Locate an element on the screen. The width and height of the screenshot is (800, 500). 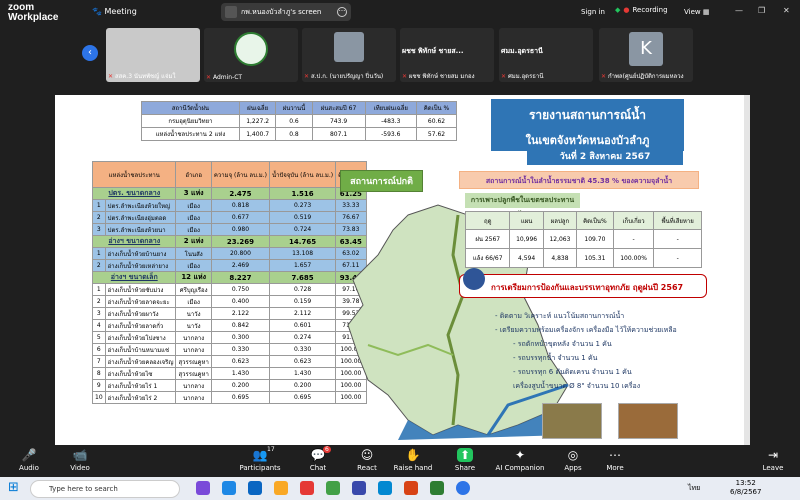
participant-label: ✕ สสค.3 นันทพัชญ์ แจ่มใ is located at coordinates (141, 76).